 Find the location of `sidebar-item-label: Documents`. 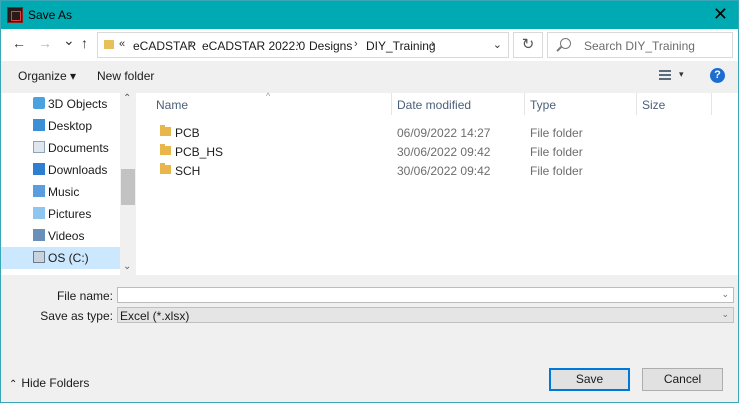

sidebar-item-label: Documents is located at coordinates (78, 148).